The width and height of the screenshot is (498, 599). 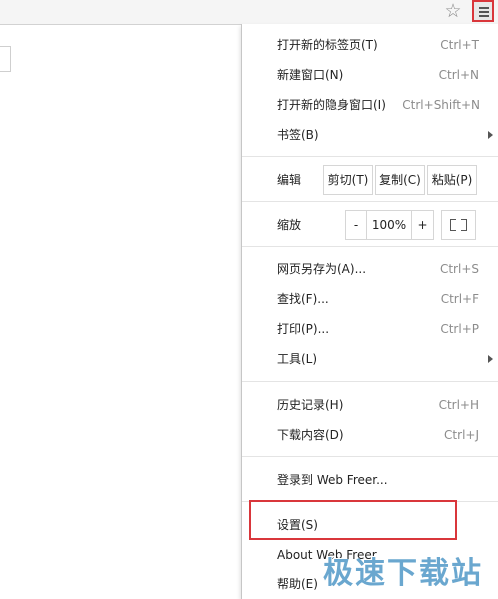 I want to click on menu-item-shortcut: Ctrl+P, so click(x=459, y=329).